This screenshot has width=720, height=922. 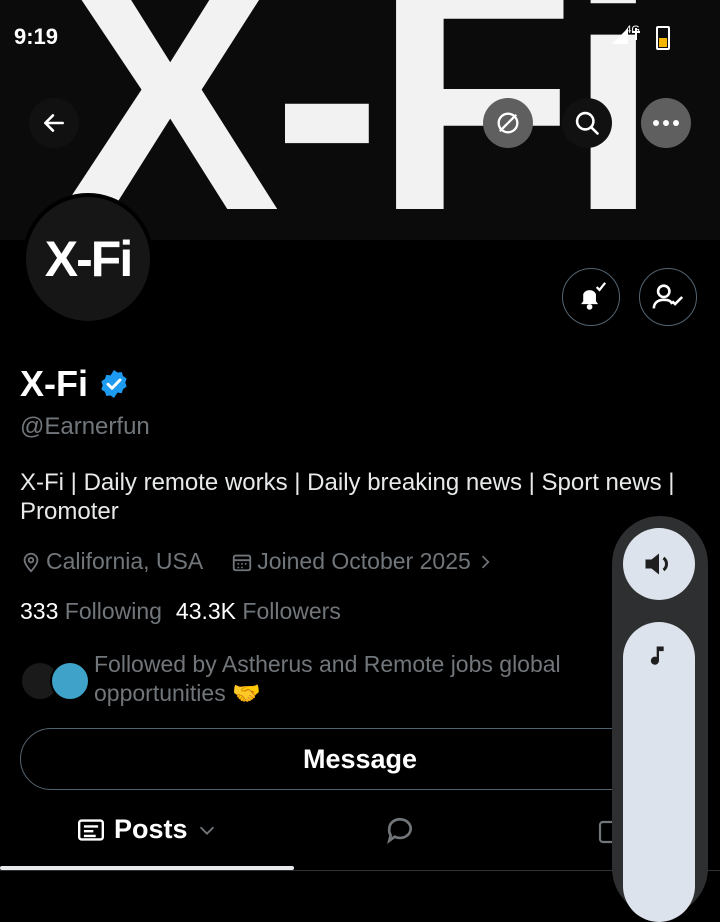 I want to click on profile-avatar: X-Fi, so click(x=88, y=259).